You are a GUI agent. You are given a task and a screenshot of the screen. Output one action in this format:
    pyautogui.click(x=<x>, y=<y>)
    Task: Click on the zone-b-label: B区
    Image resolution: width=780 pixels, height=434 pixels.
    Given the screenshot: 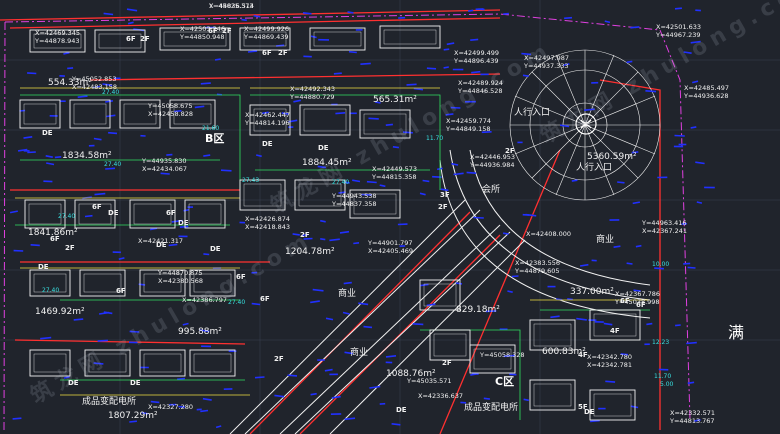 What is the action you would take?
    pyautogui.click(x=215, y=138)
    